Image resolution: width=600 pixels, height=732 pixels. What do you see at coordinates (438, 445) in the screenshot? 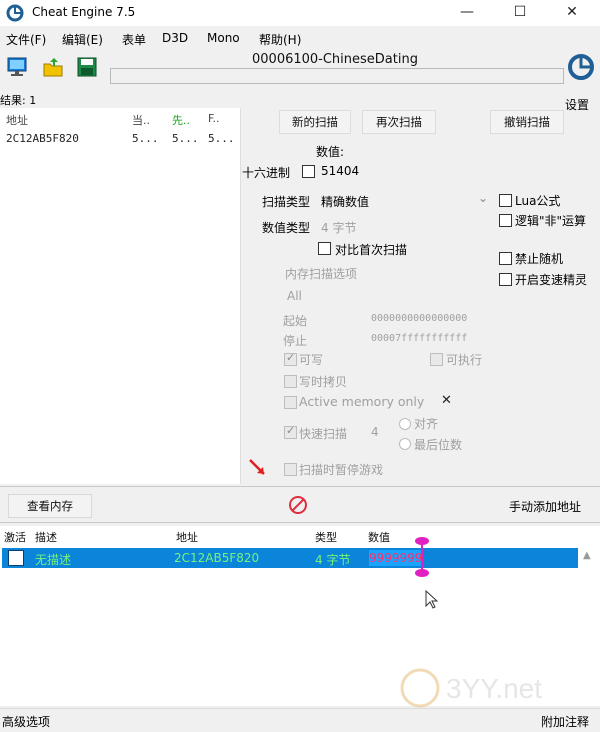
I see `last-digits-label: 最后位数` at bounding box center [438, 445].